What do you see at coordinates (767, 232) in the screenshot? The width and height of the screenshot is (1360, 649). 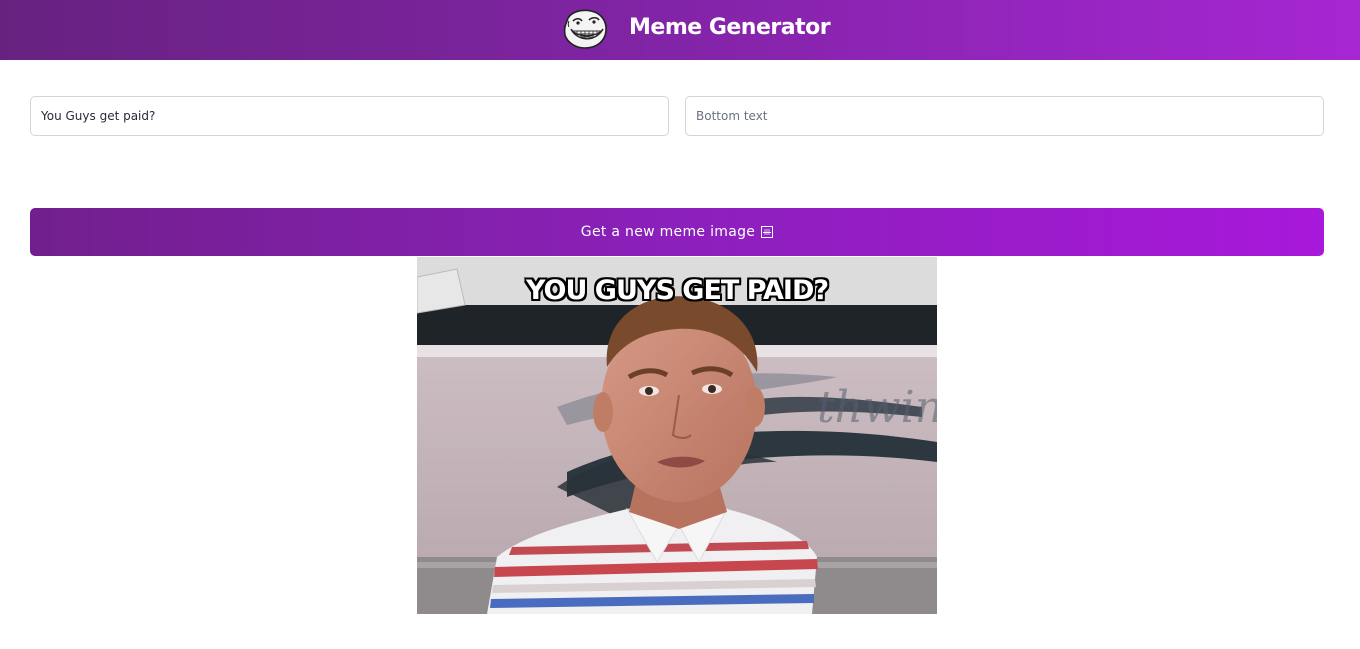 I see `image-icon` at bounding box center [767, 232].